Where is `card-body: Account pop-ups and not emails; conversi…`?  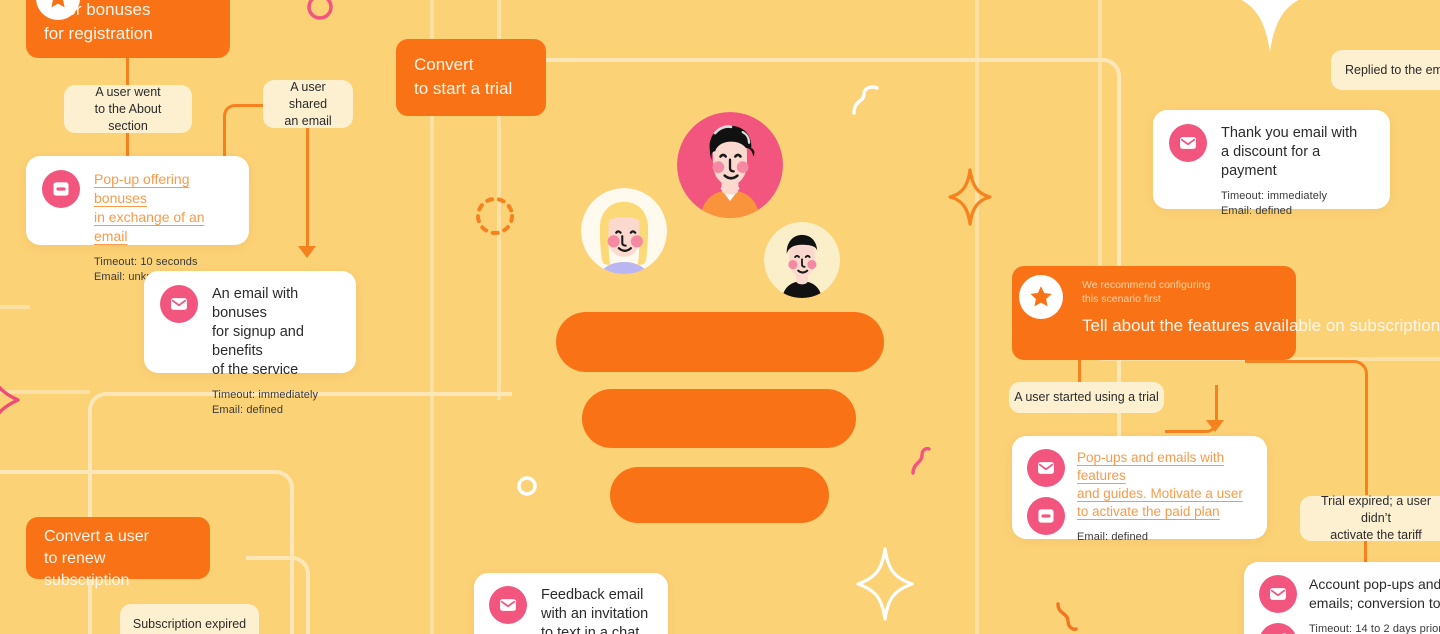 card-body: Account pop-ups and not emails; conversi… is located at coordinates (1374, 604).